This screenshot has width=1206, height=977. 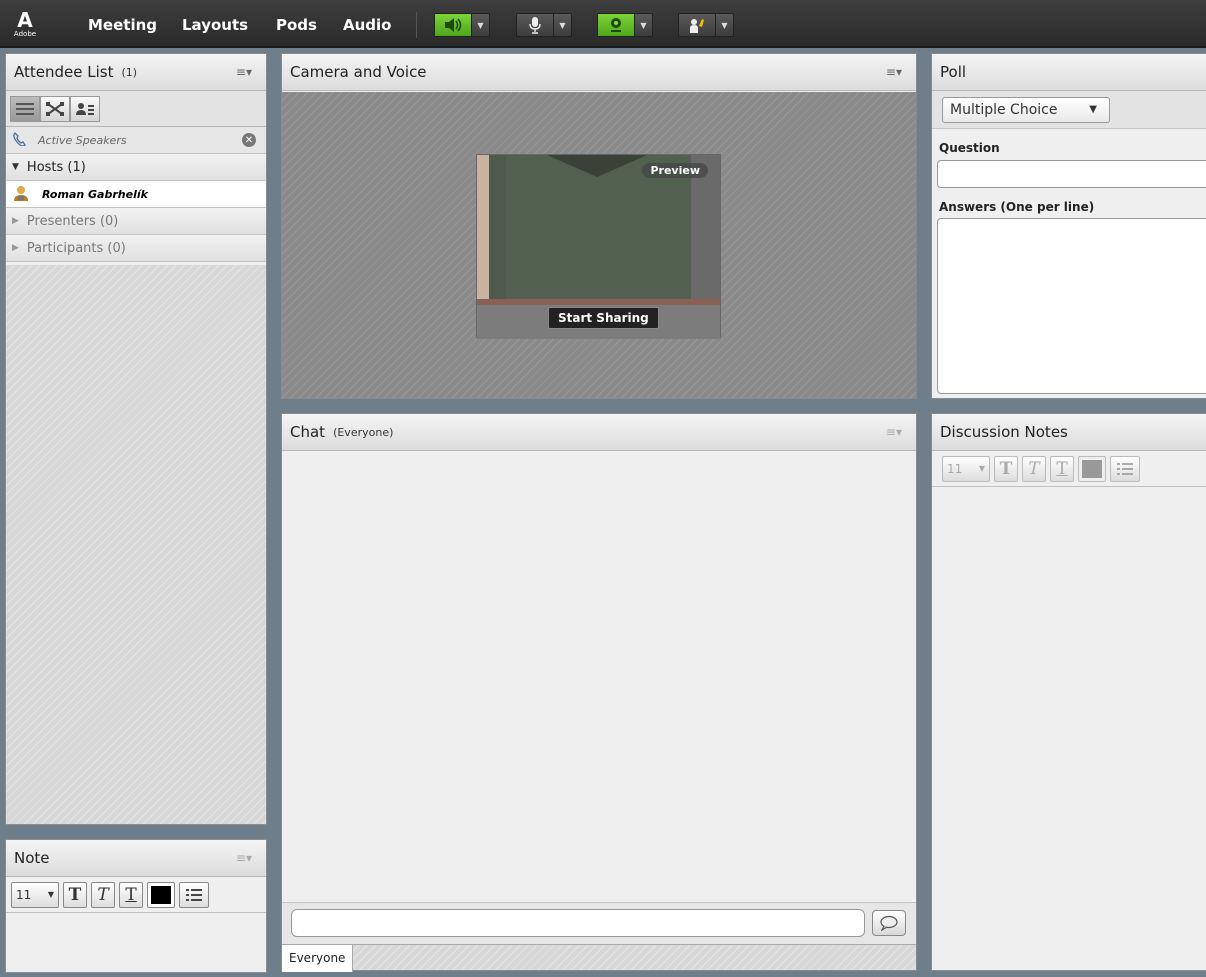 What do you see at coordinates (249, 140) in the screenshot?
I see `close-icon: ✕` at bounding box center [249, 140].